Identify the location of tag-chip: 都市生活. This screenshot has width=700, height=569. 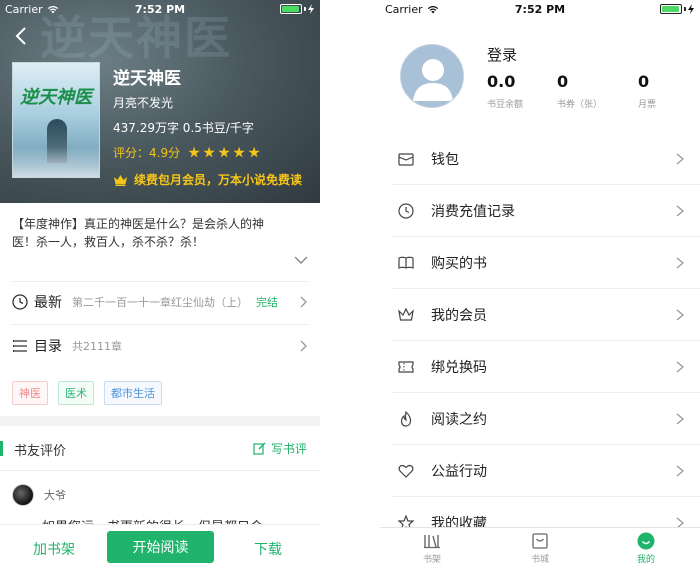
(133, 393).